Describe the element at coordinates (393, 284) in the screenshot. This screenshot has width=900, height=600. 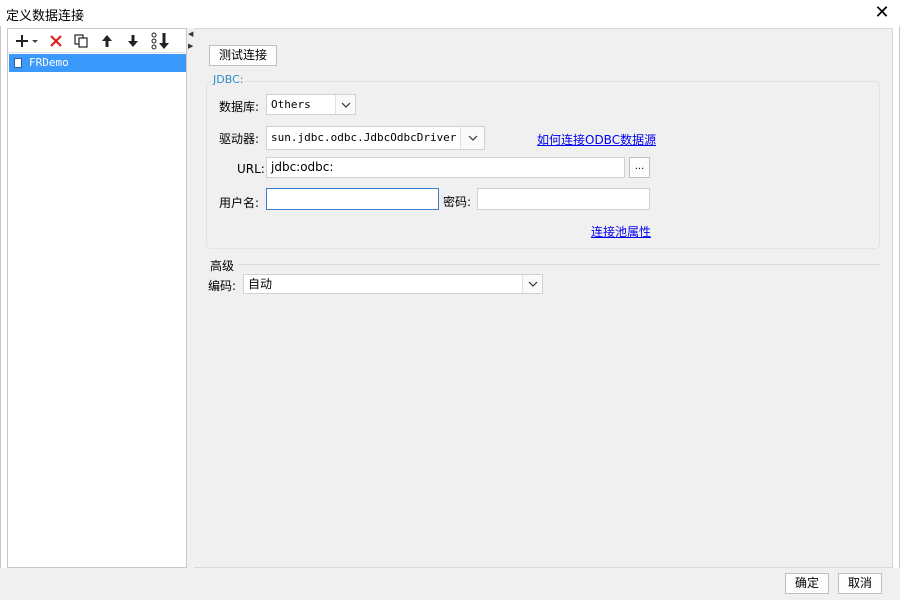
I see `encoding-select: 自动` at that location.